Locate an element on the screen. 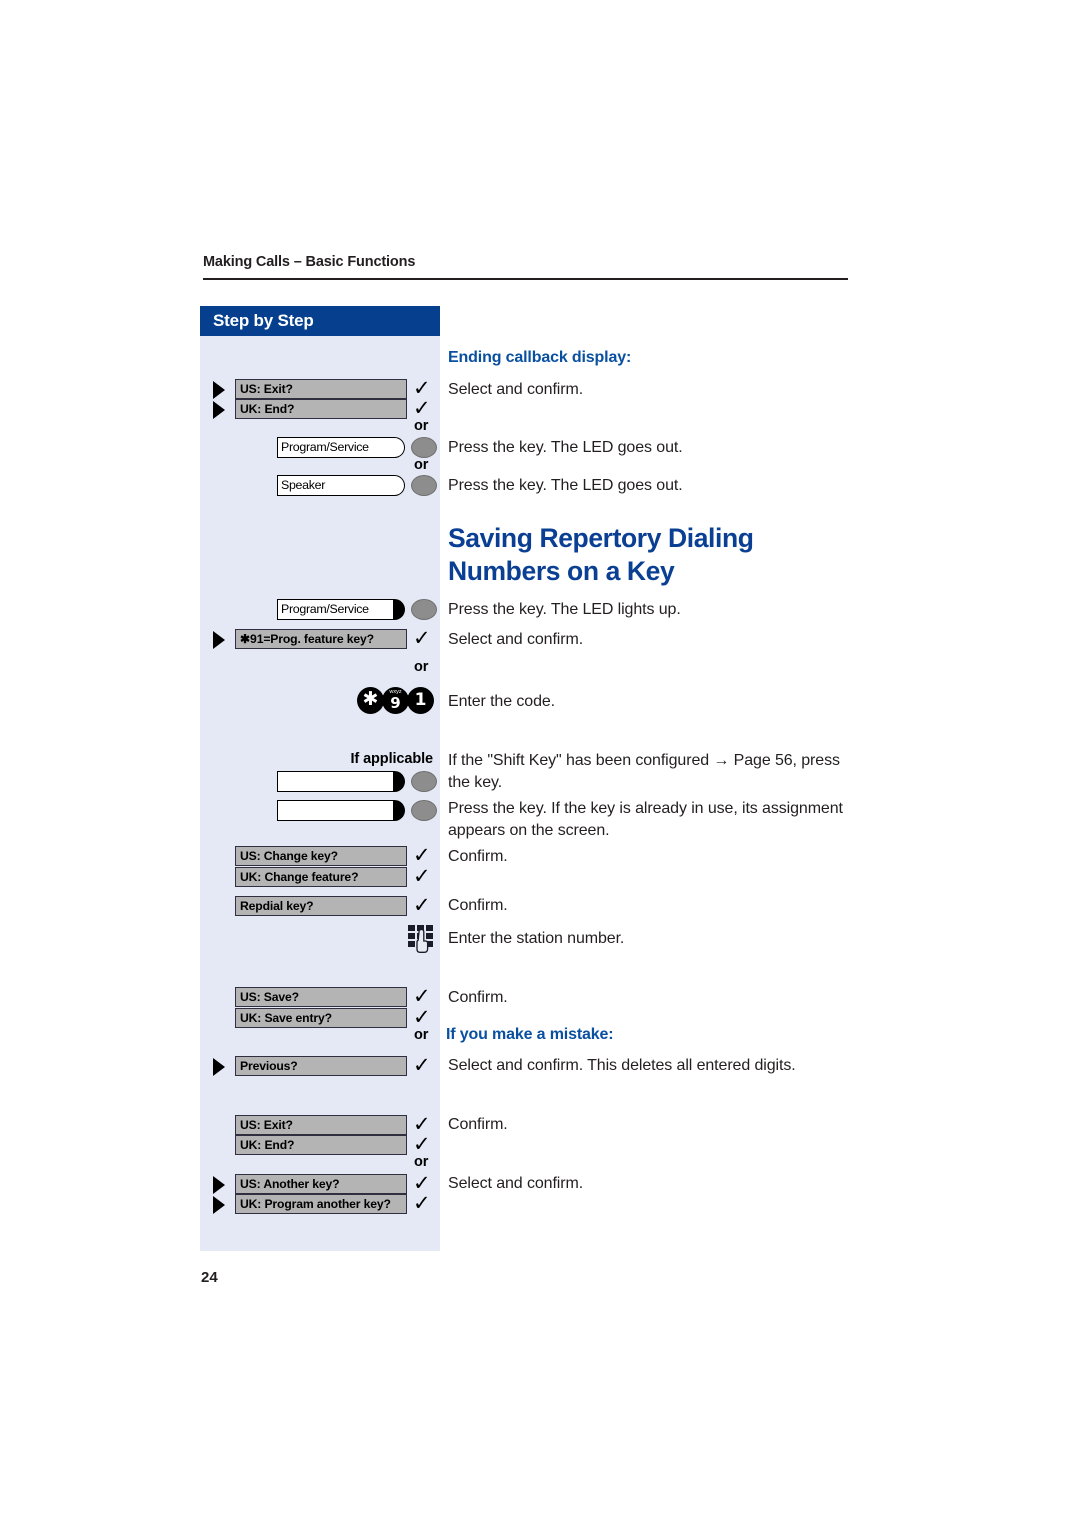 The width and height of the screenshot is (1080, 1528). softkey-uk-program-another-key: UK: Program another key? is located at coordinates (321, 1204).